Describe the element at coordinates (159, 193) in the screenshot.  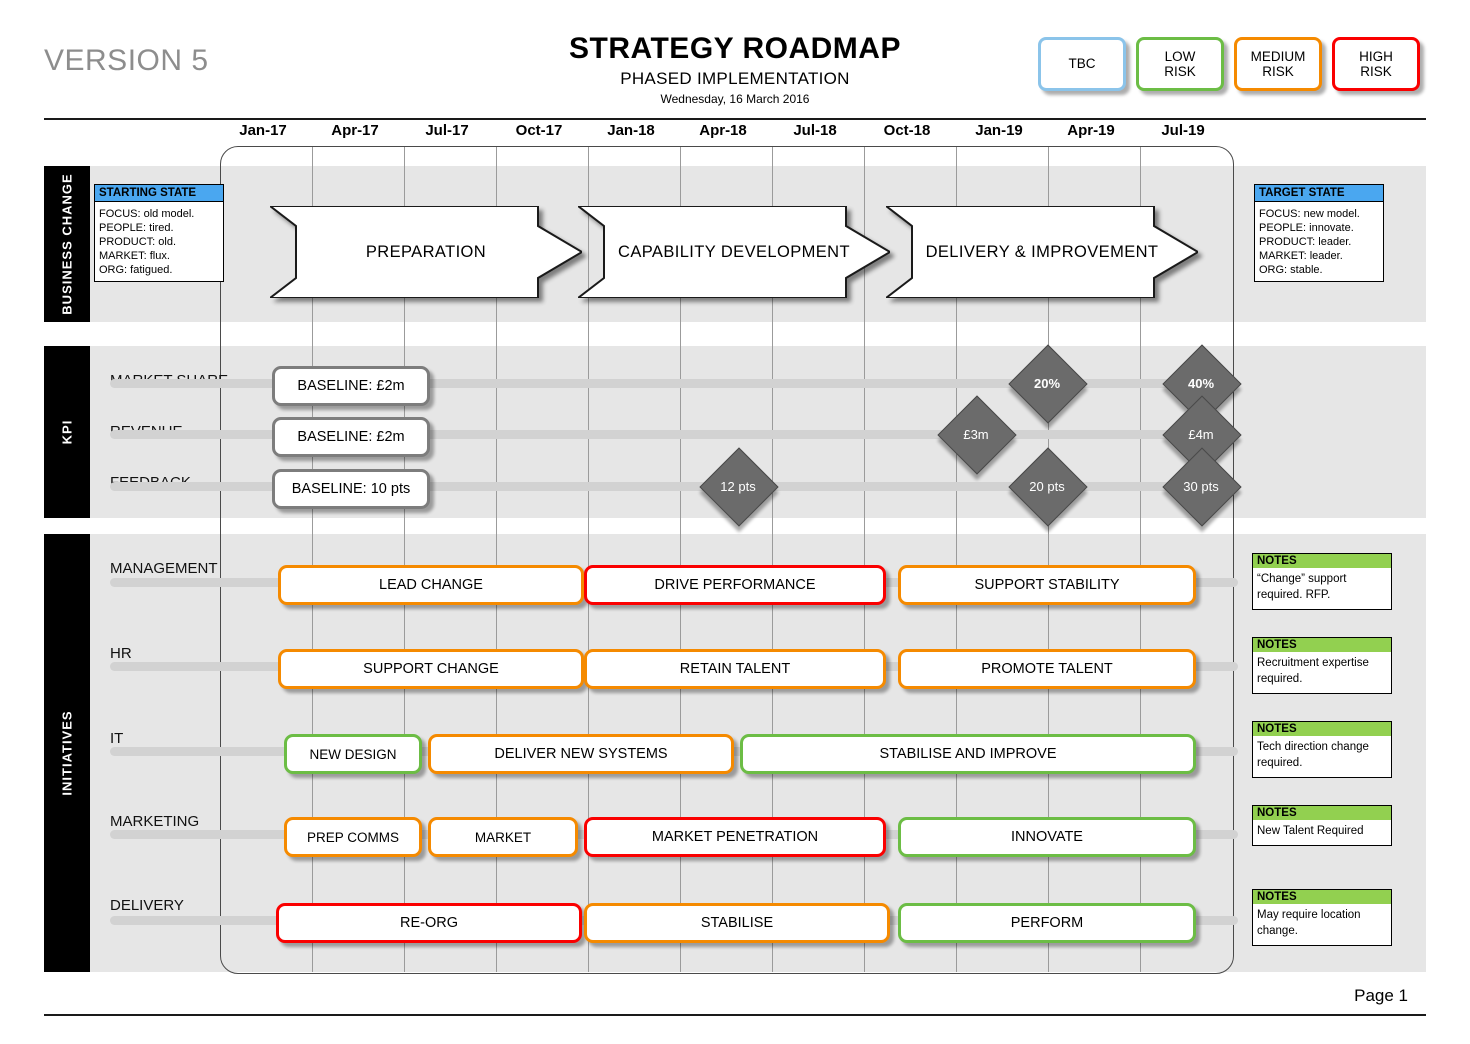
I see `starting-state-title: STARTING STATE` at that location.